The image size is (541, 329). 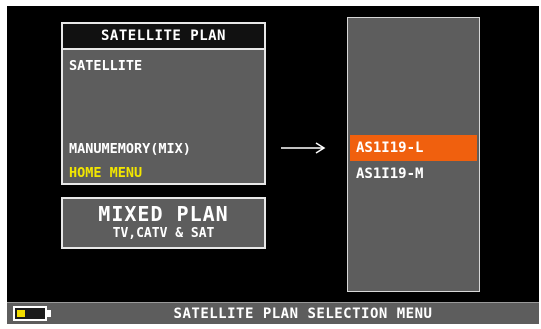 What do you see at coordinates (303, 314) in the screenshot?
I see `status-bar-title: SATELLITE PLAN SELECTION MENU` at bounding box center [303, 314].